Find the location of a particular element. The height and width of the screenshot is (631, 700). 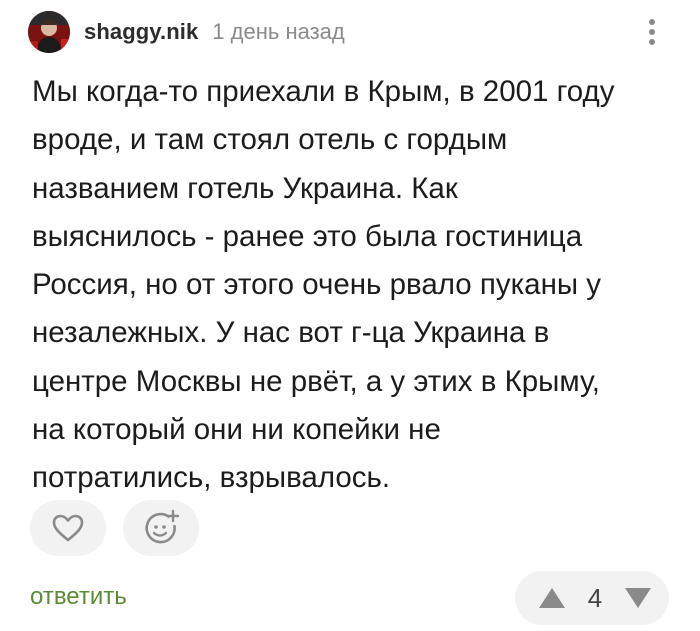

upvote-button is located at coordinates (552, 598).